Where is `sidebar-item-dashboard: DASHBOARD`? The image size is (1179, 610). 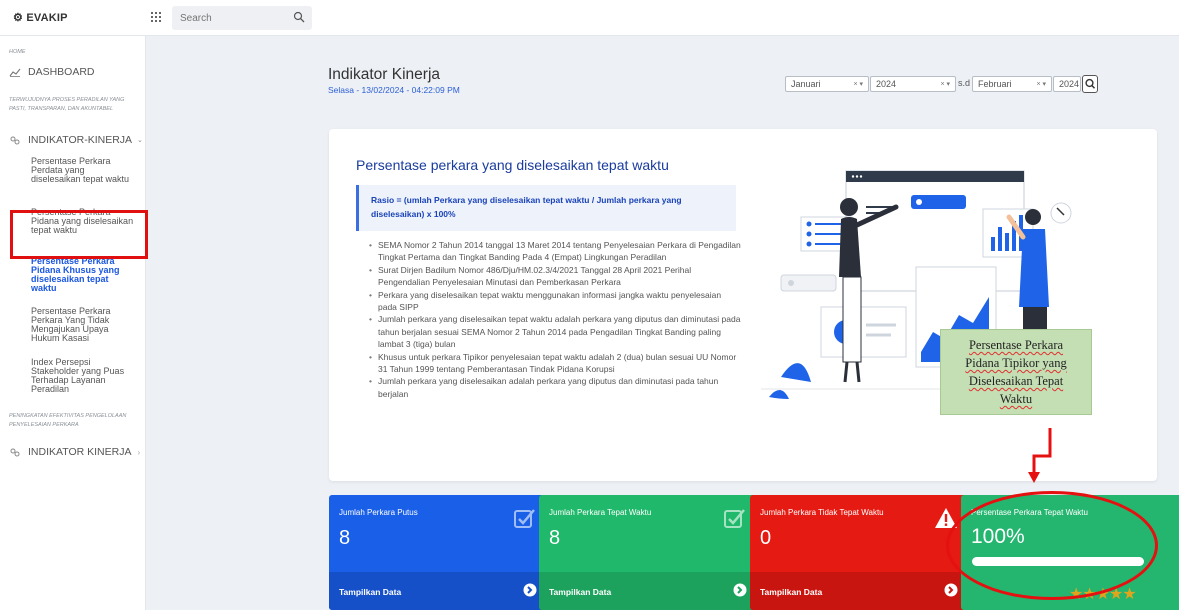 sidebar-item-dashboard: DASHBOARD is located at coordinates (52, 72).